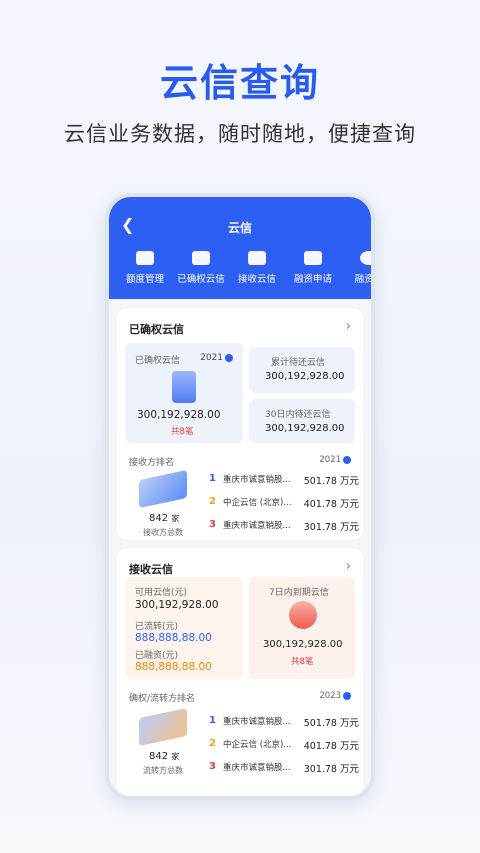 The width and height of the screenshot is (480, 853). I want to click on tab-bar: 额度管理 已确权云信 接收云信 融资申请 融资管, so click(244, 268).